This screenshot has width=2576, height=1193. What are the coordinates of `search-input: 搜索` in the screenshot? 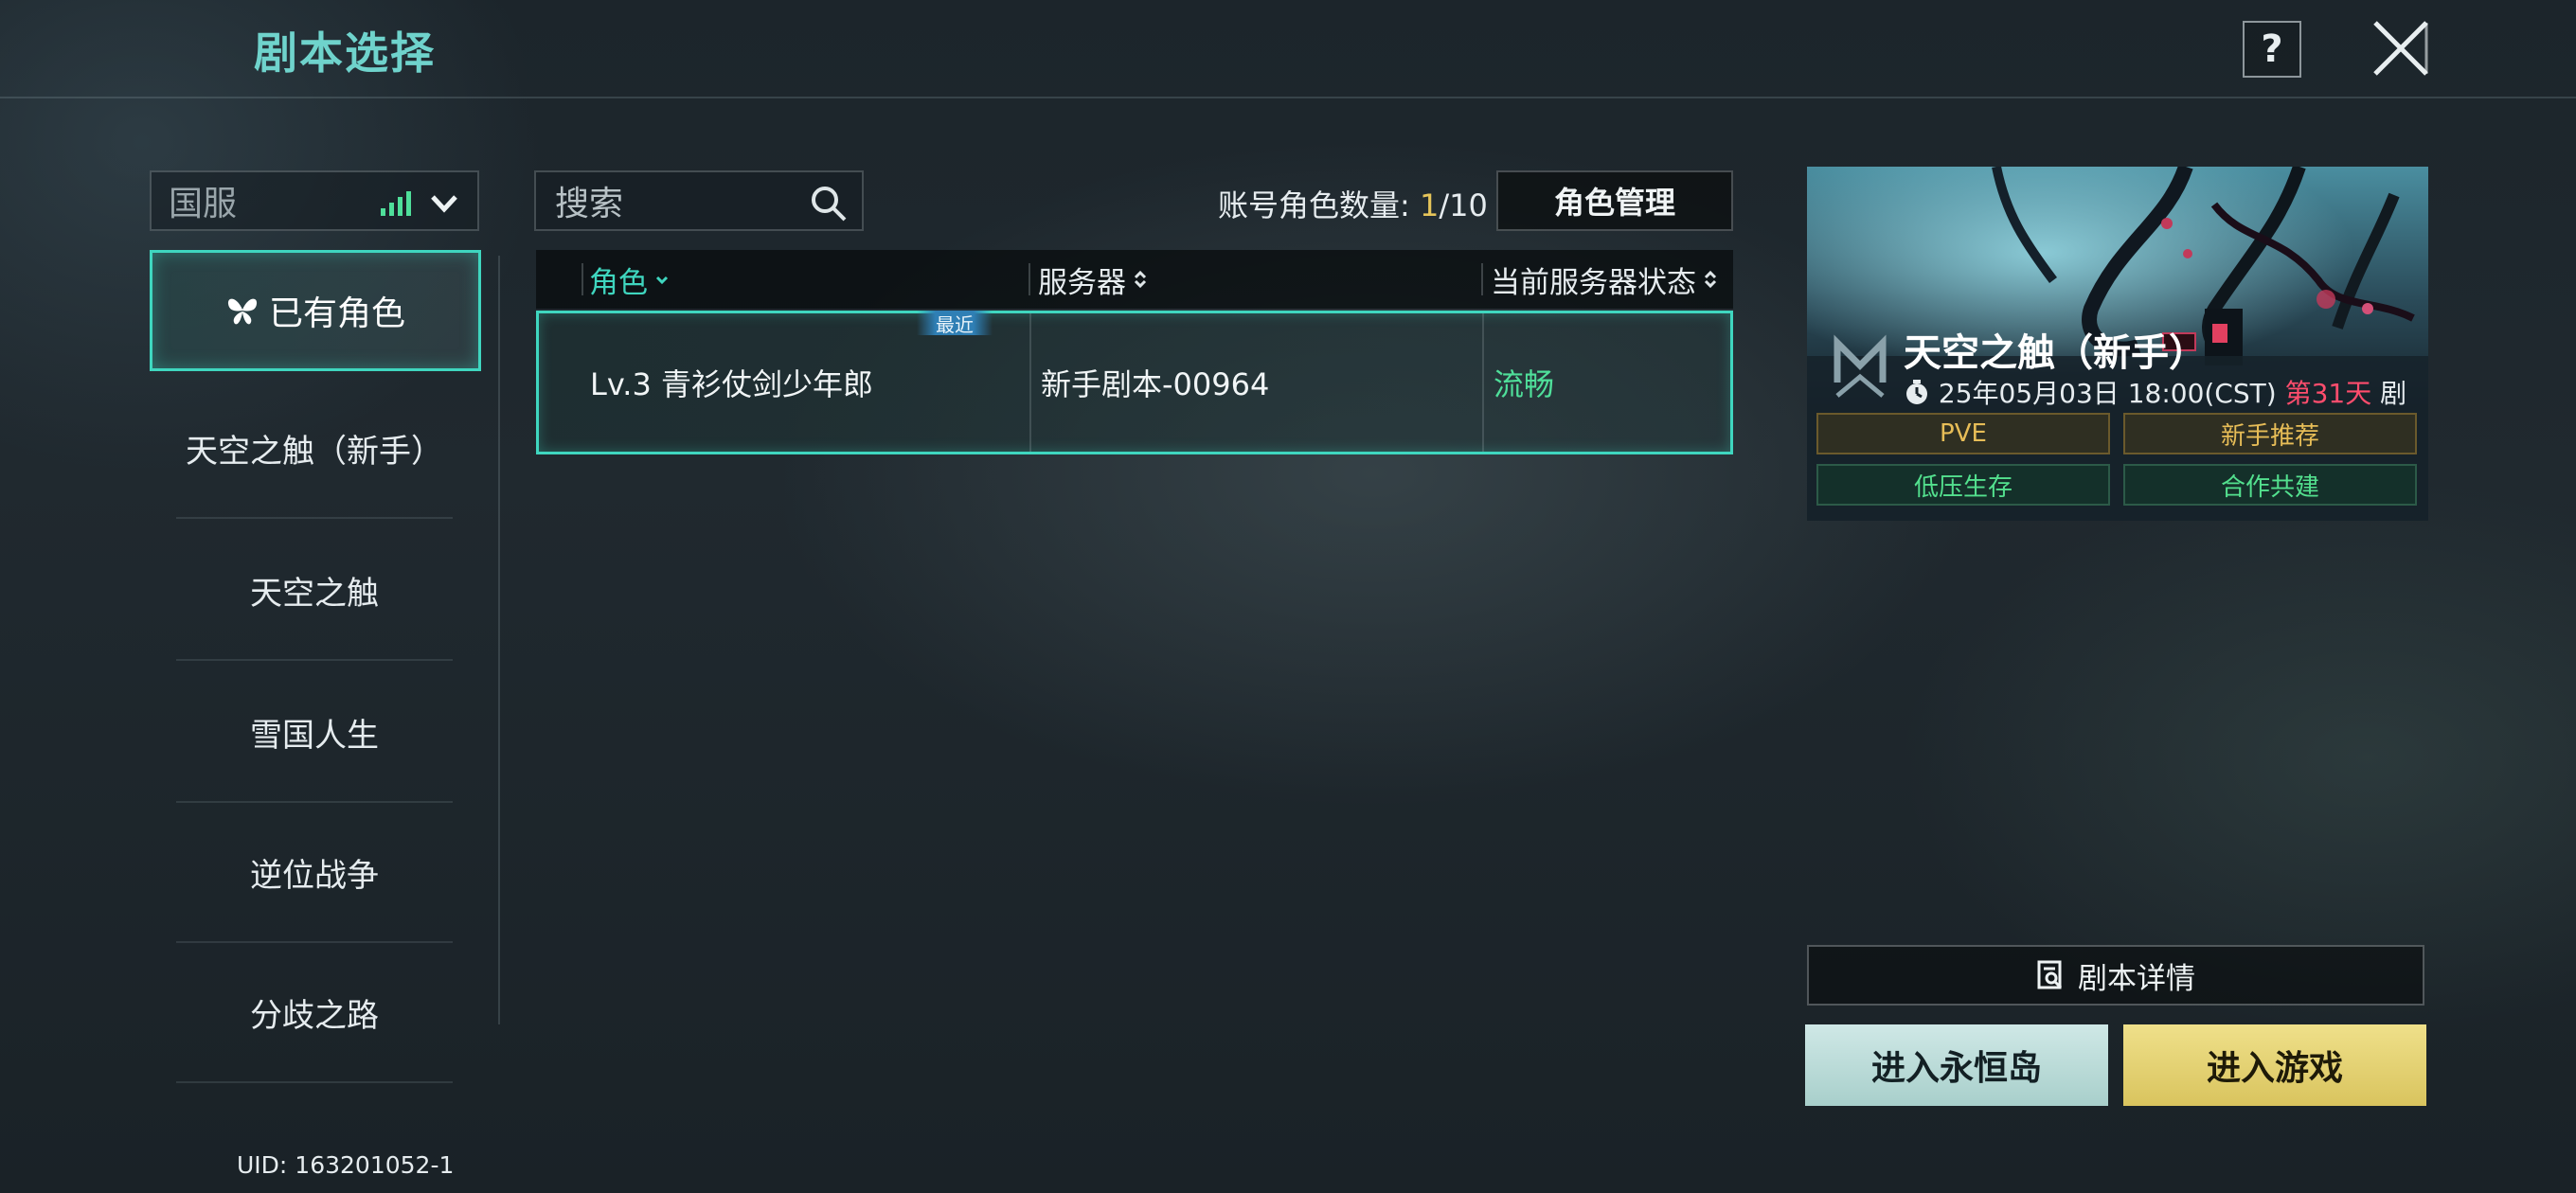 It's located at (699, 200).